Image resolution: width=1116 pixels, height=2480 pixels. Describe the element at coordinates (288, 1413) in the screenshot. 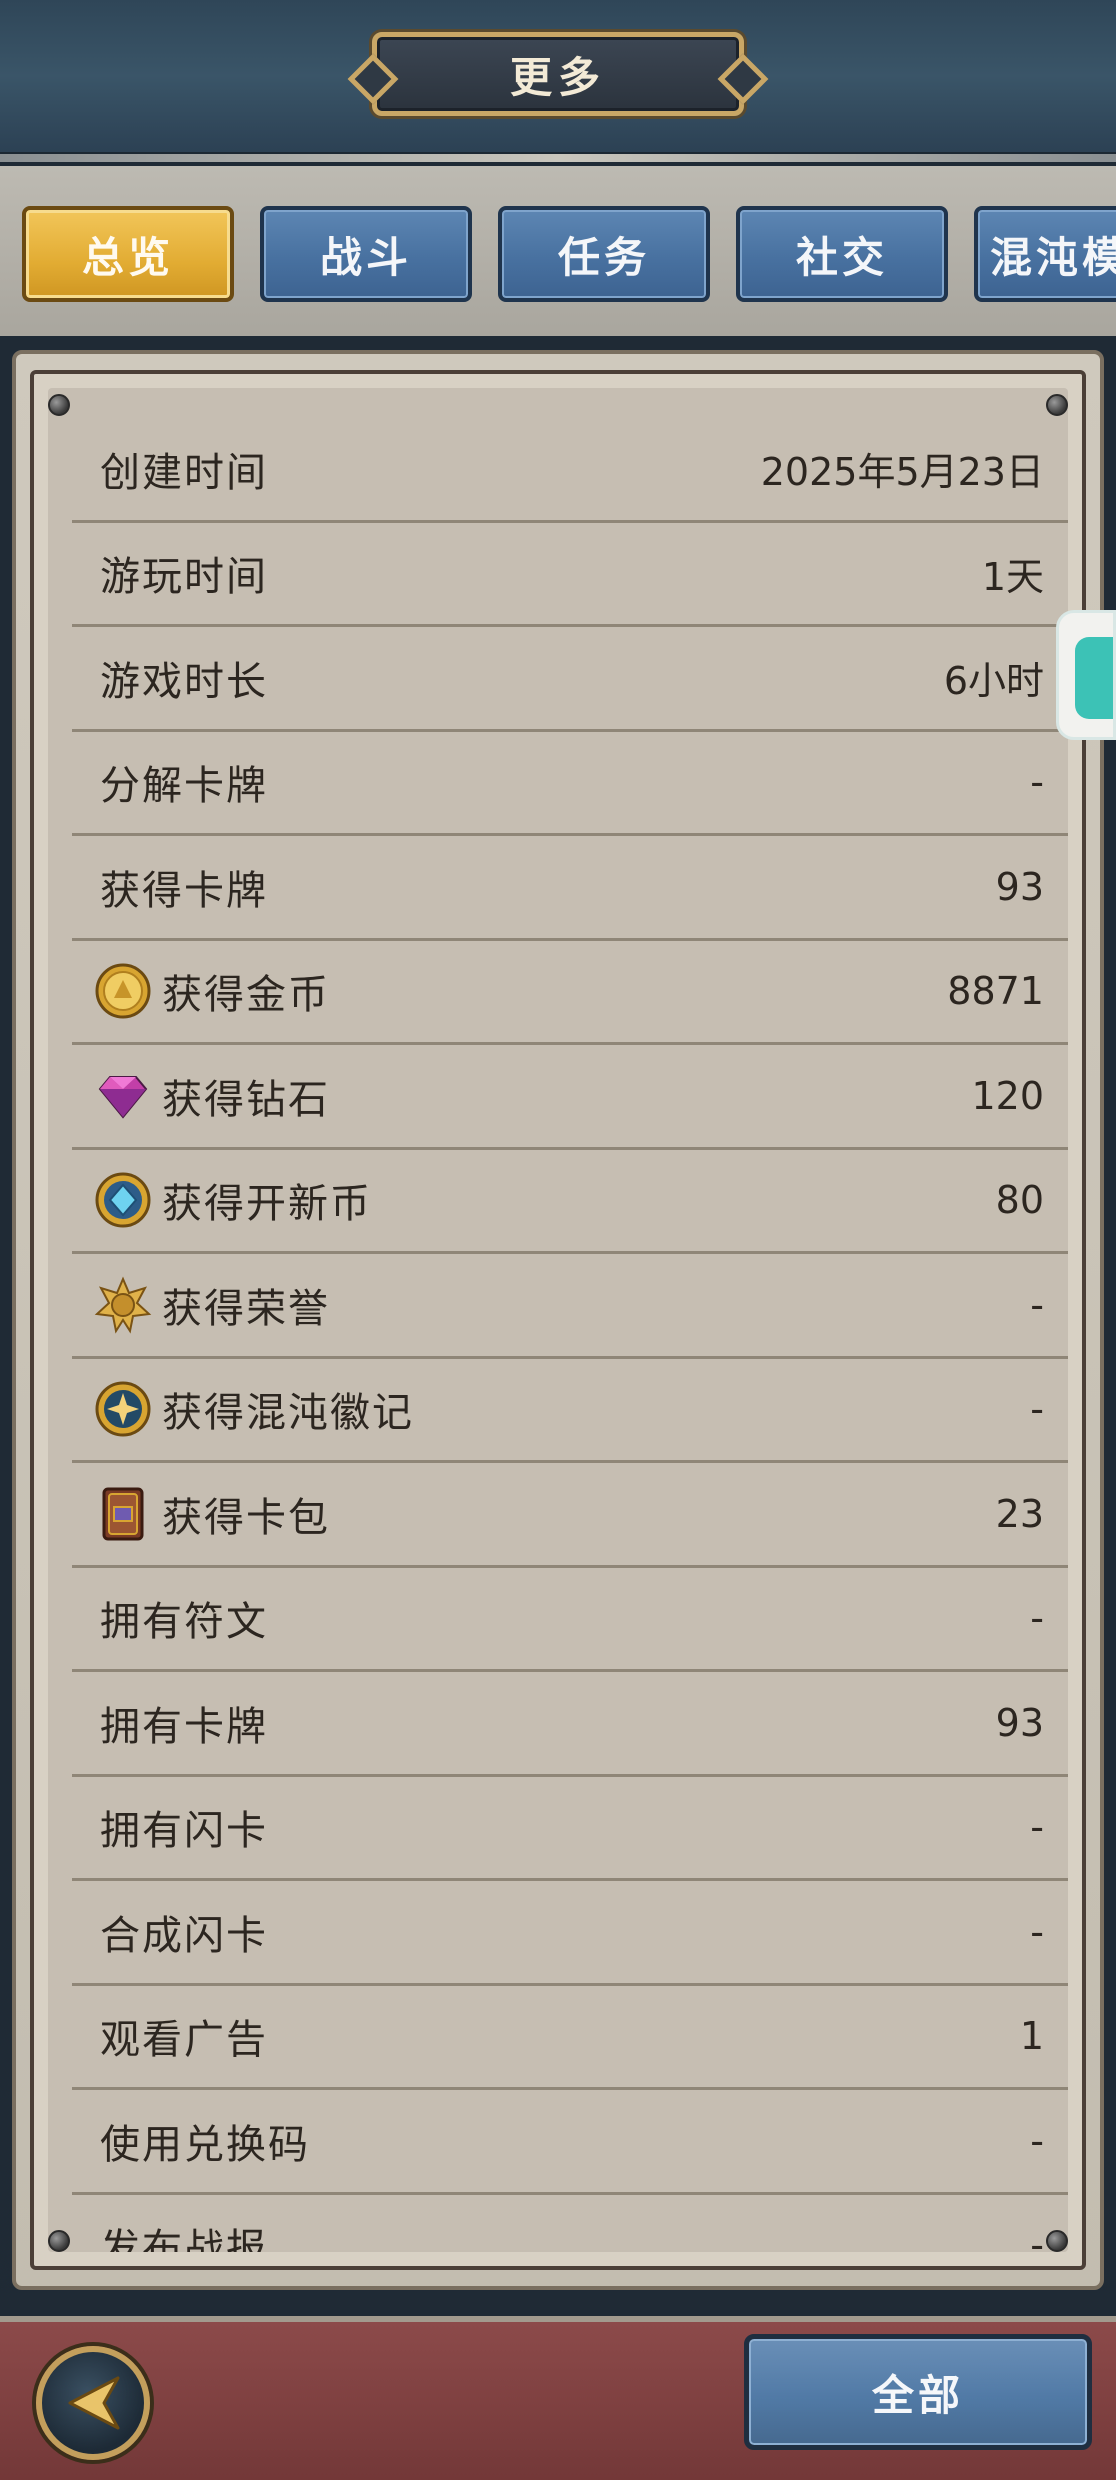

I see `stat-label: 获得混沌徽记` at that location.